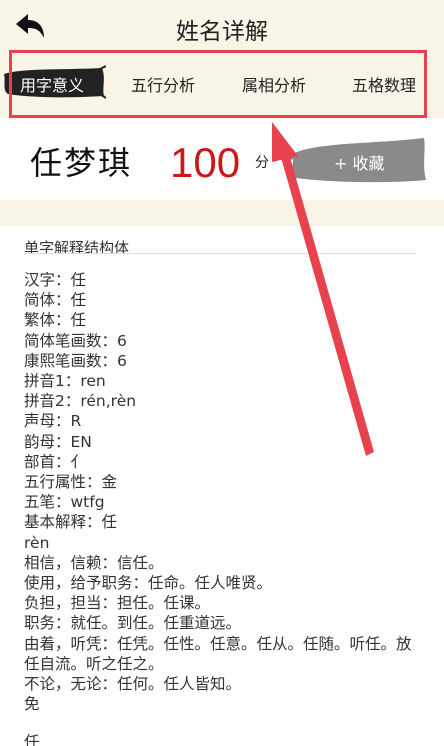 This screenshot has width=444, height=746. Describe the element at coordinates (94, 562) in the screenshot. I see `detail-line: 相信，信赖：信任。` at that location.